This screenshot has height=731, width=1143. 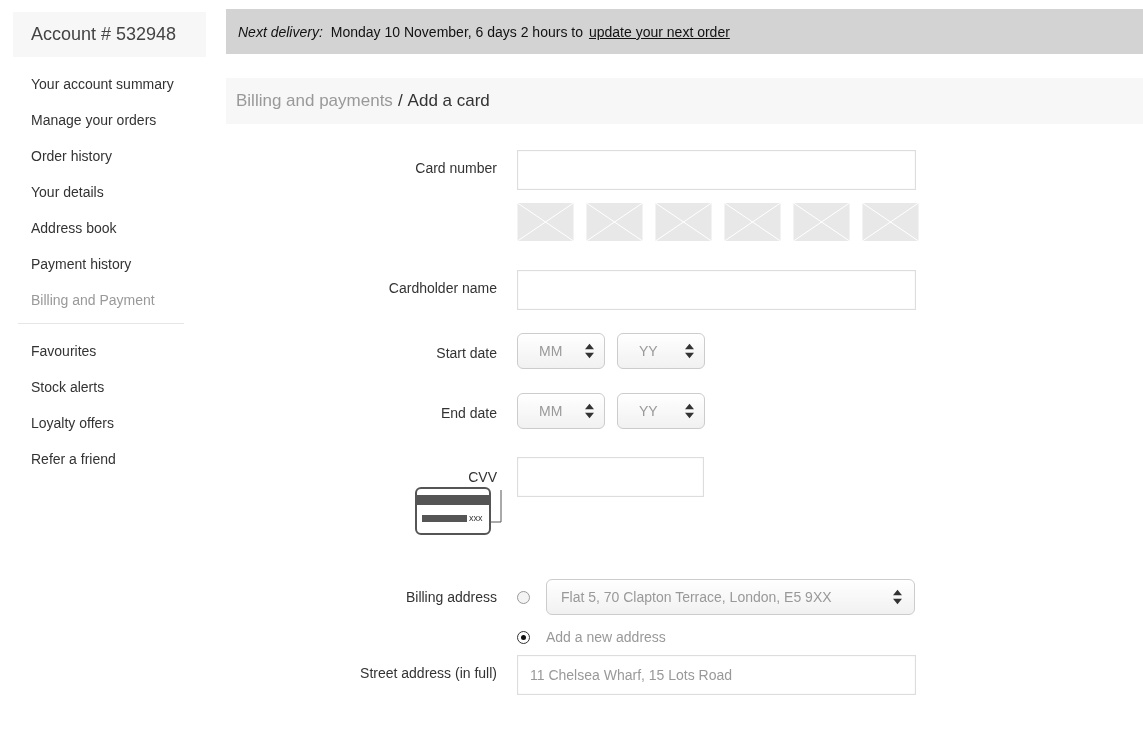 What do you see at coordinates (468, 413) in the screenshot?
I see `field-label: End date` at bounding box center [468, 413].